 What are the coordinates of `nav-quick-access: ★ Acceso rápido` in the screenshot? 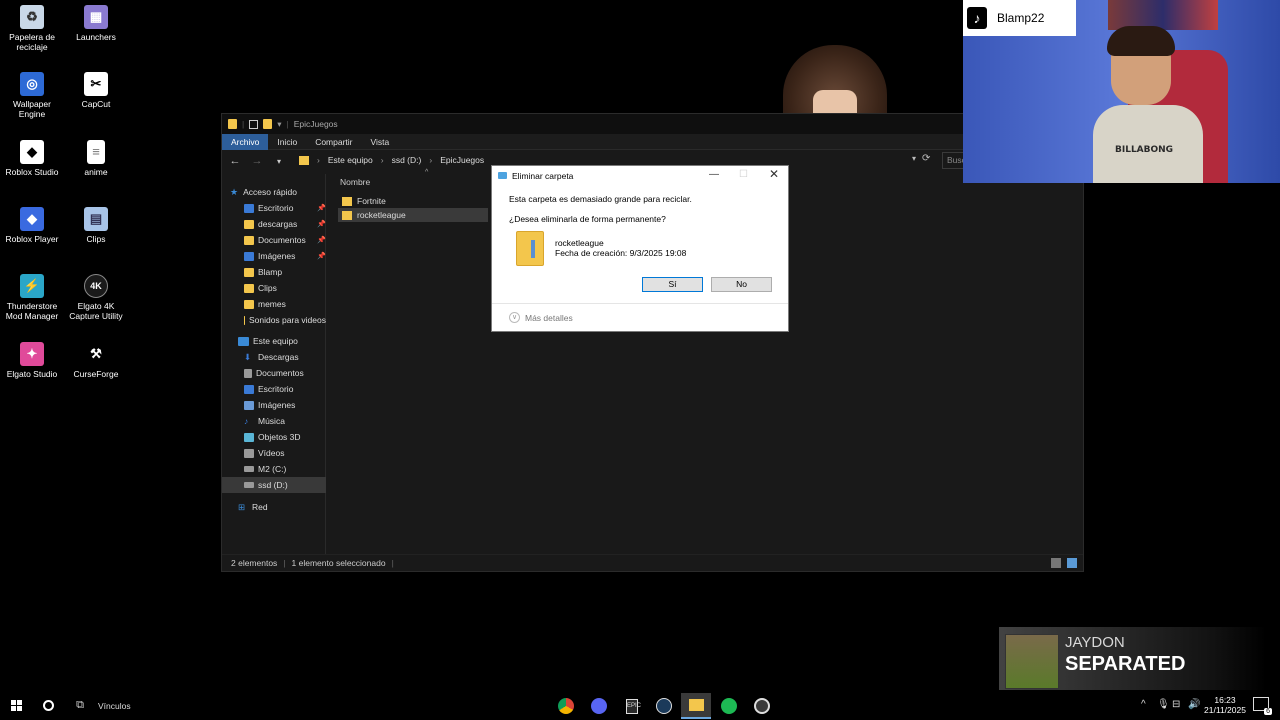 It's located at (274, 192).